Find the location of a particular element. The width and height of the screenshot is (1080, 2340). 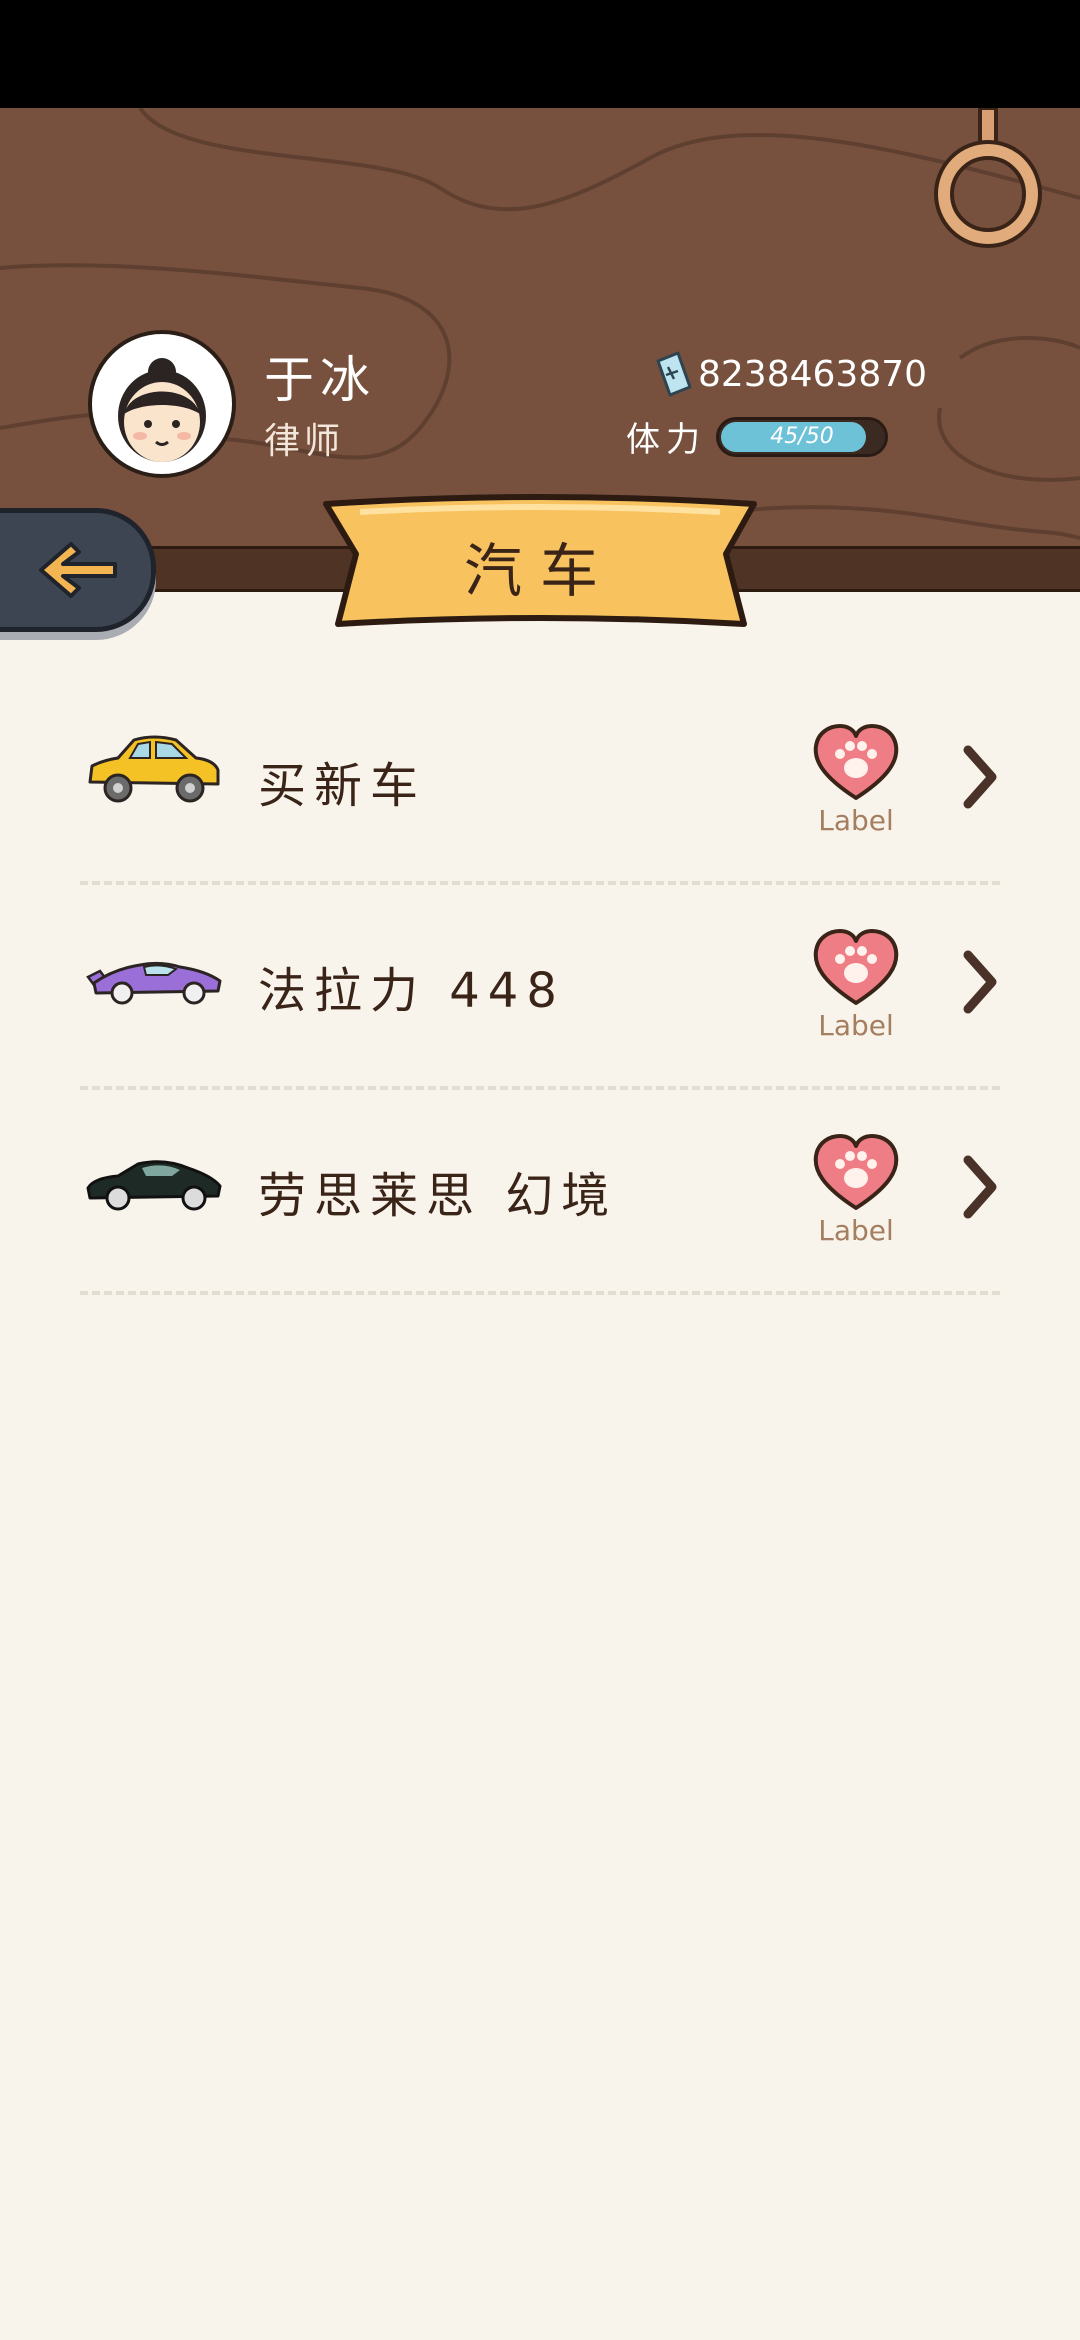

item-name: 劳思莱思 幻境 is located at coordinates (438, 1196).